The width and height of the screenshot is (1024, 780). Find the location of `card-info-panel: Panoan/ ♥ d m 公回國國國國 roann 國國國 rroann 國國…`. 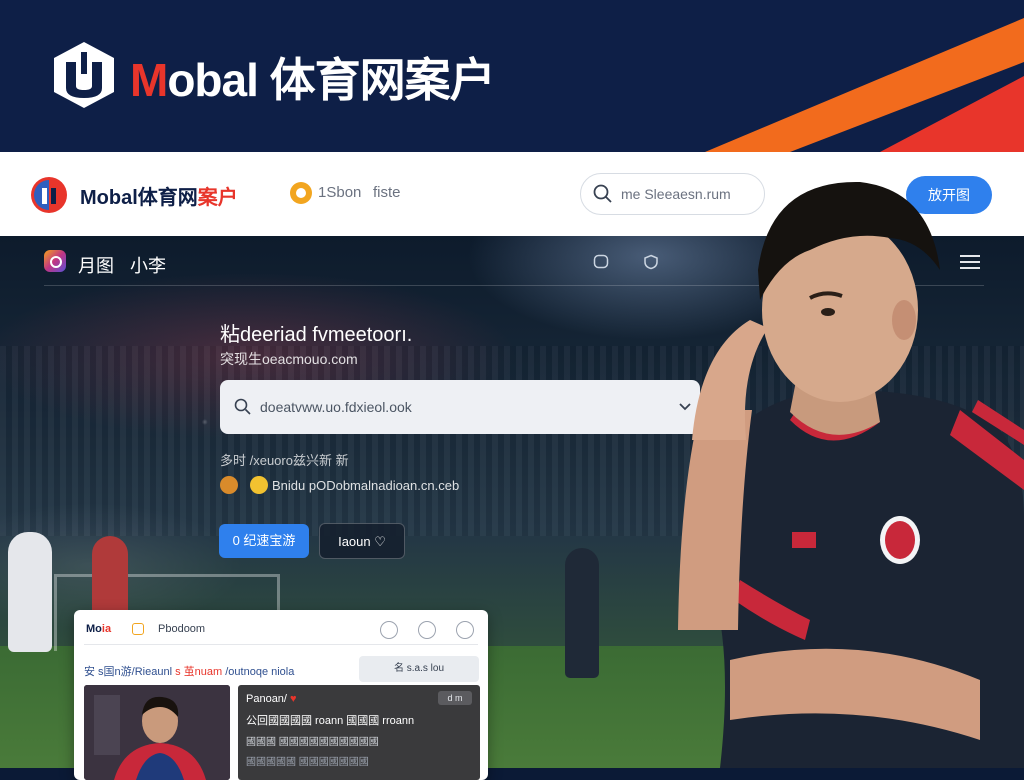

card-info-panel: Panoan/ ♥ d m 公回國國國國 roann 國國國 rroann 國國… is located at coordinates (359, 732).